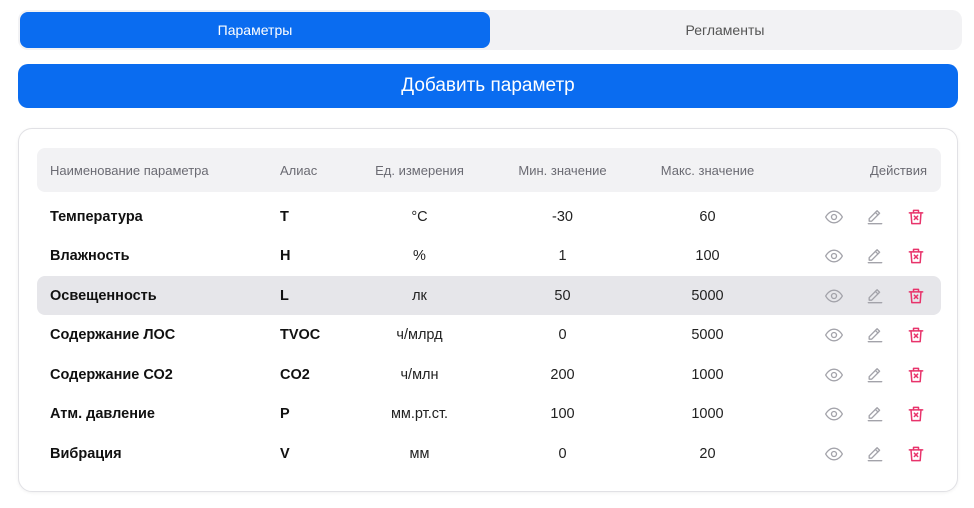  I want to click on tab-bar: Параметры Регламенты, so click(490, 30).